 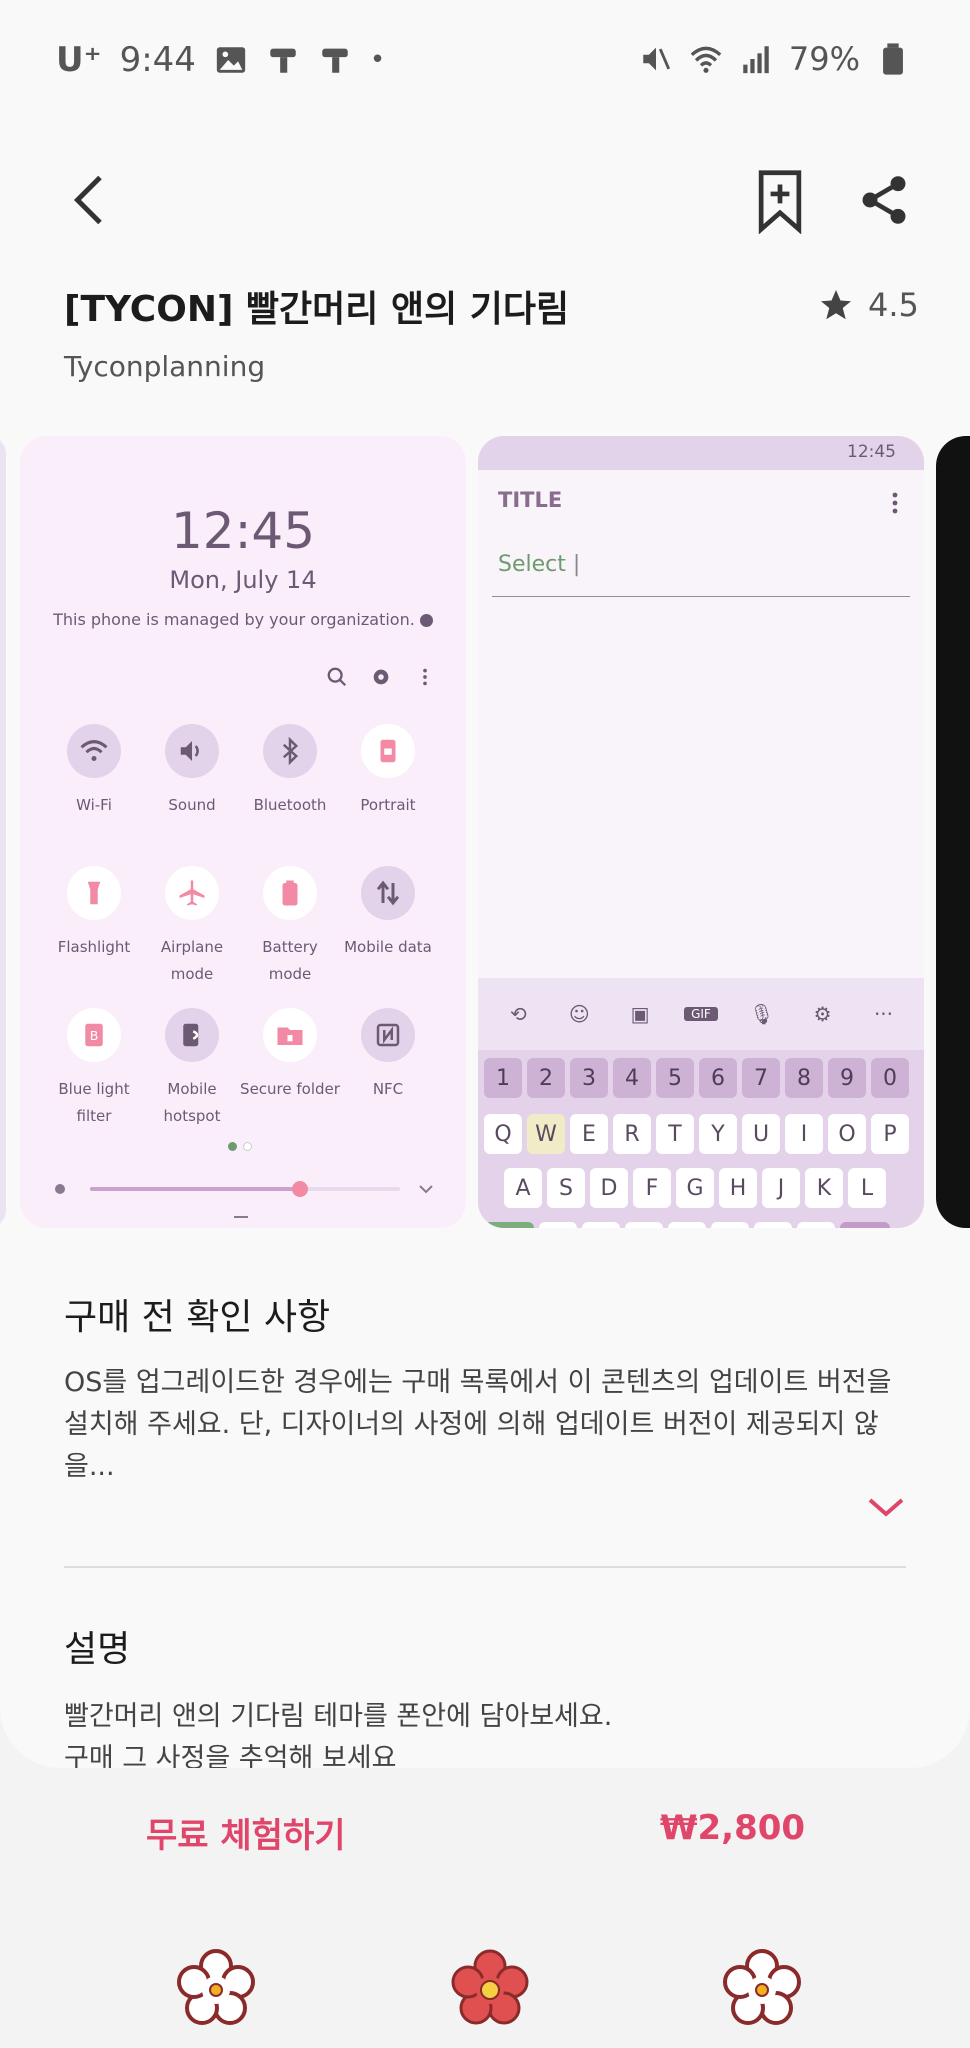 I want to click on brightness-slider, so click(x=244, y=1189).